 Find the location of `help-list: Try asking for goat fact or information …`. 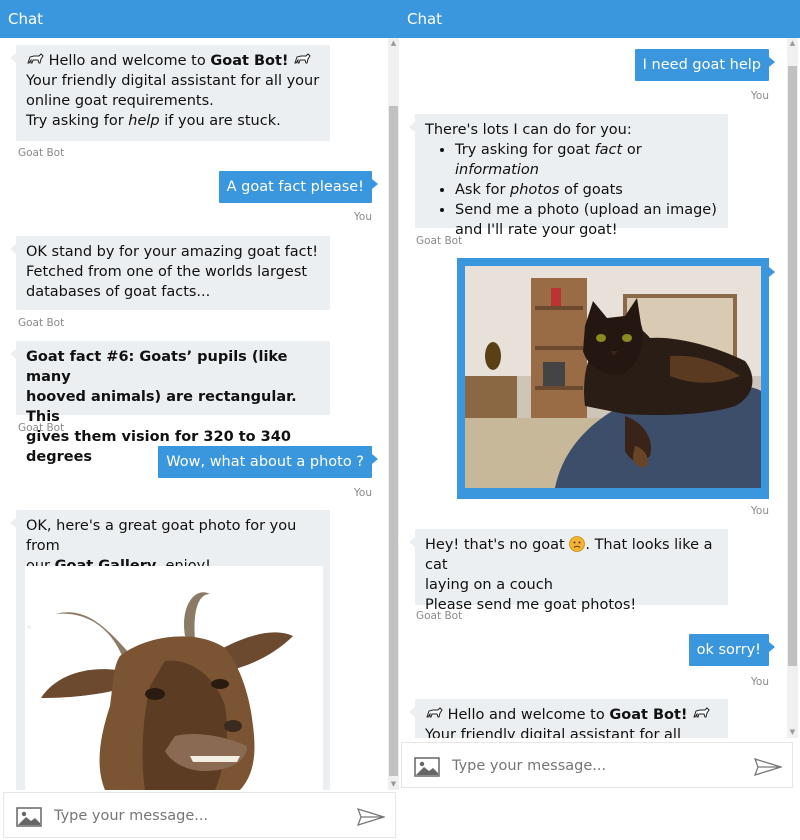

help-list: Try asking for goat fact or information … is located at coordinates (571, 190).